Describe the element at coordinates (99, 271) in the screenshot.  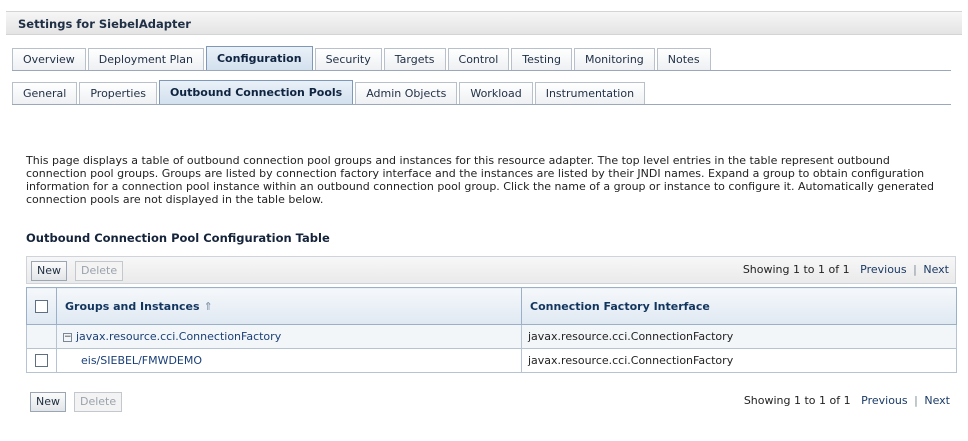
I see `delete-button-top: Delete` at that location.